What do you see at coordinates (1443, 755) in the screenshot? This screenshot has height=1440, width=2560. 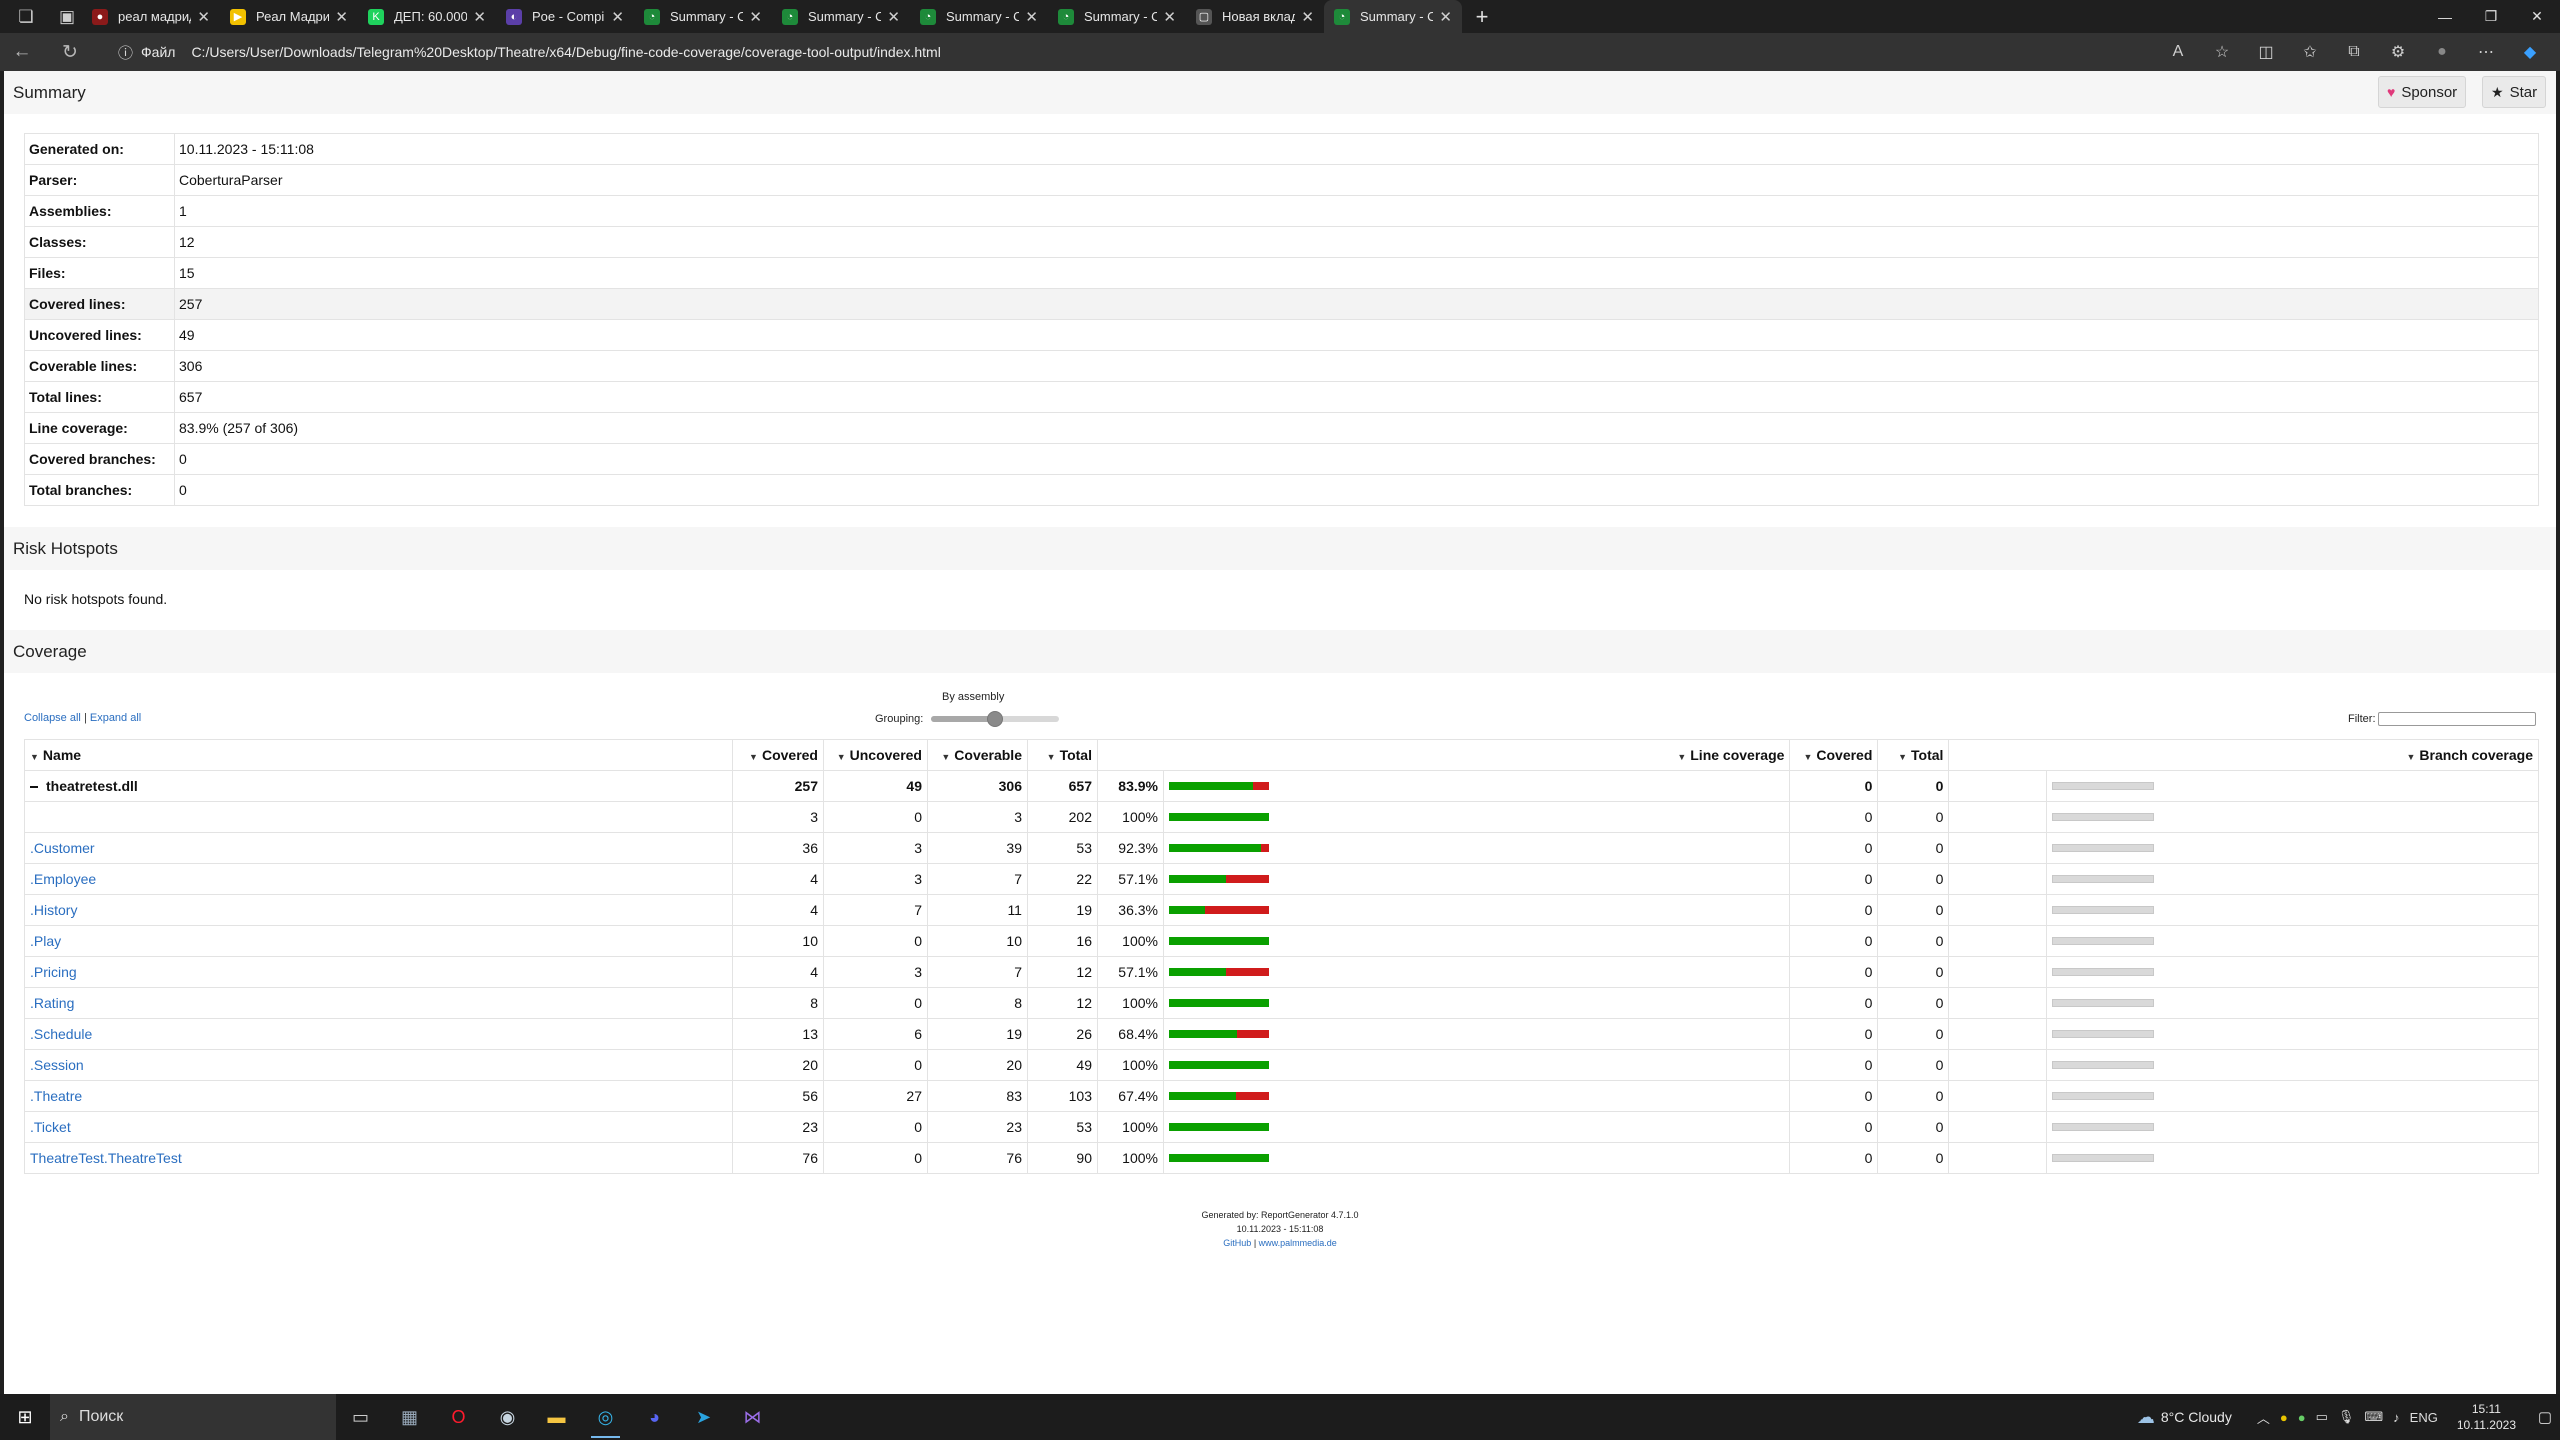 I see `col-line-coverage: ▼ Line coverage` at bounding box center [1443, 755].